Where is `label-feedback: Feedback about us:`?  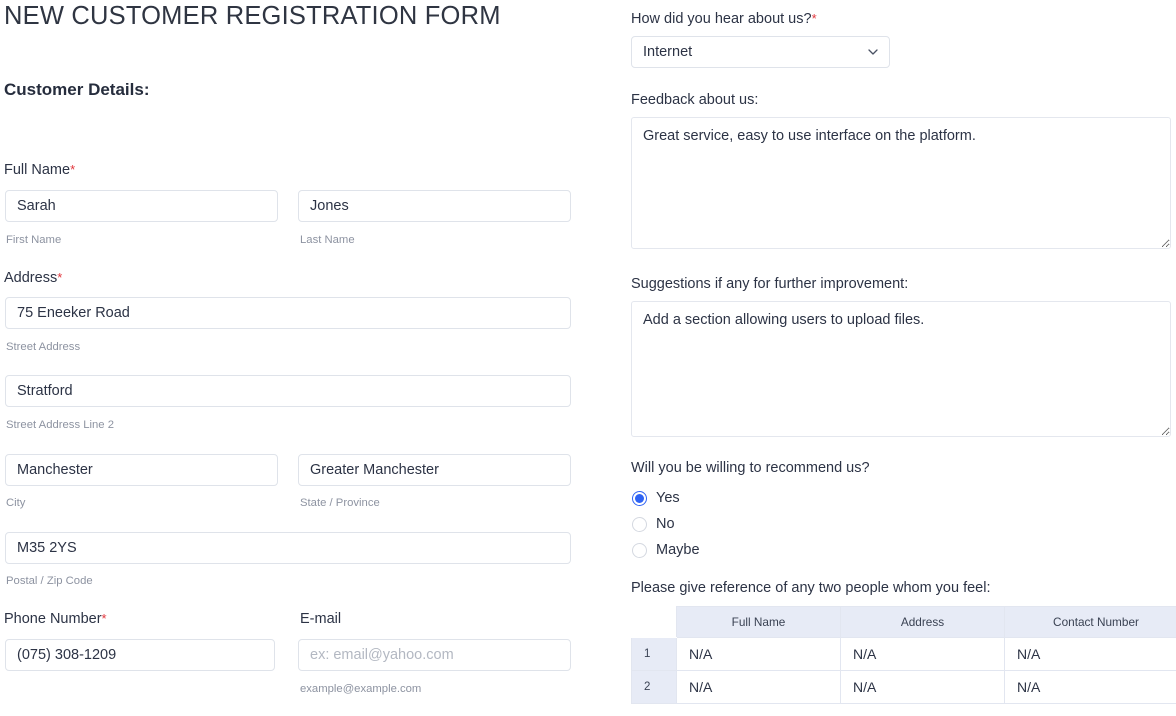 label-feedback: Feedback about us: is located at coordinates (694, 100).